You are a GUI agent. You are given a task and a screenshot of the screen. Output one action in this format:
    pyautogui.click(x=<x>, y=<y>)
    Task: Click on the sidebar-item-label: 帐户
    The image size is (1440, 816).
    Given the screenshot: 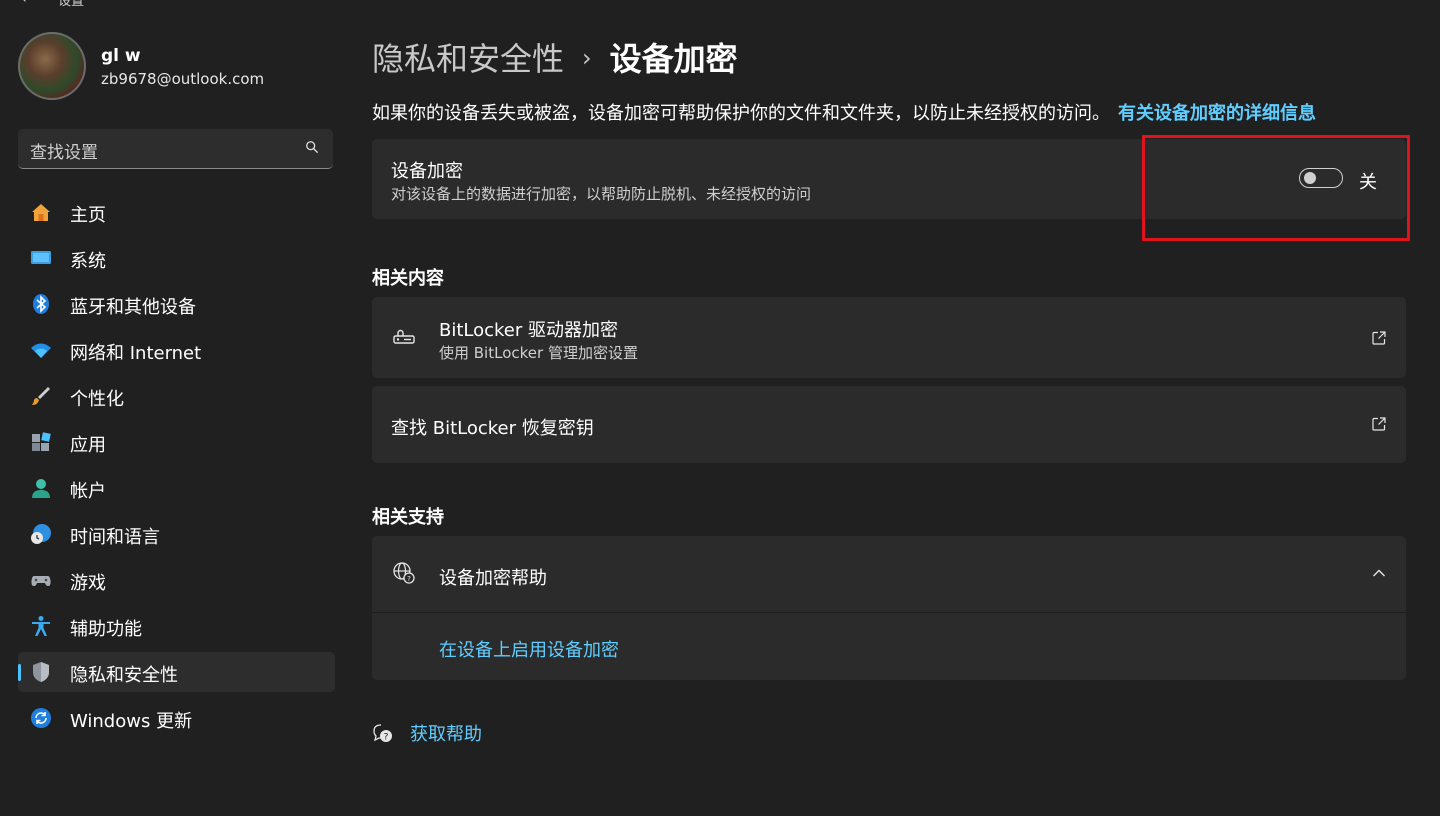 What is the action you would take?
    pyautogui.click(x=88, y=491)
    